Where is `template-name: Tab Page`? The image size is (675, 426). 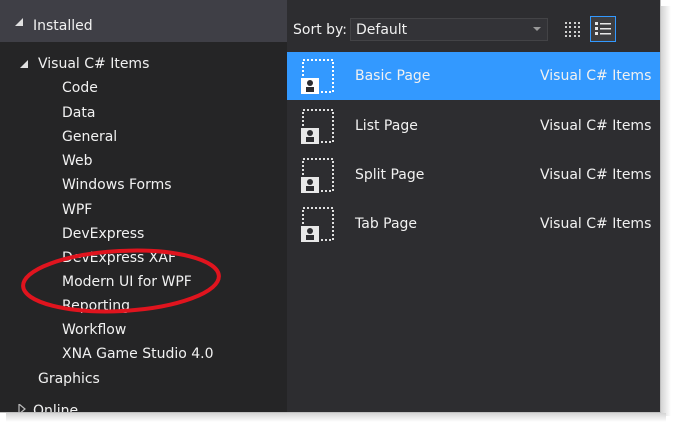
template-name: Tab Page is located at coordinates (386, 224).